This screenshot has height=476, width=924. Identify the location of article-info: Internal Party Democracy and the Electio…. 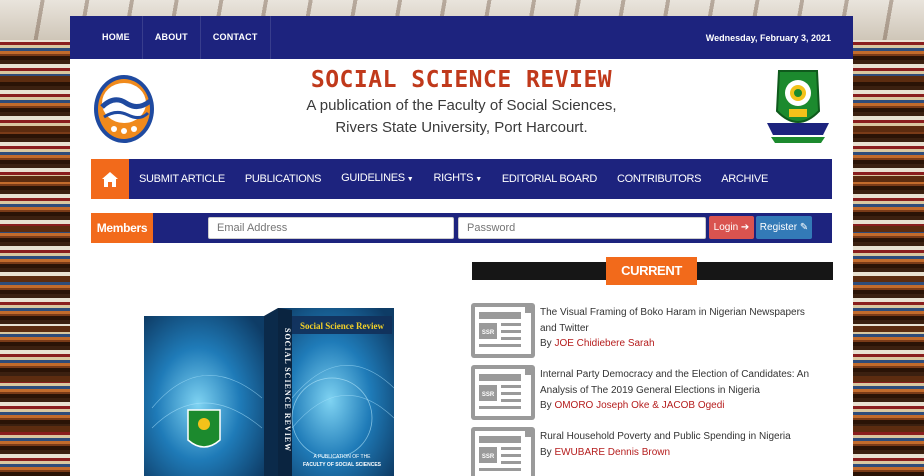
(681, 390).